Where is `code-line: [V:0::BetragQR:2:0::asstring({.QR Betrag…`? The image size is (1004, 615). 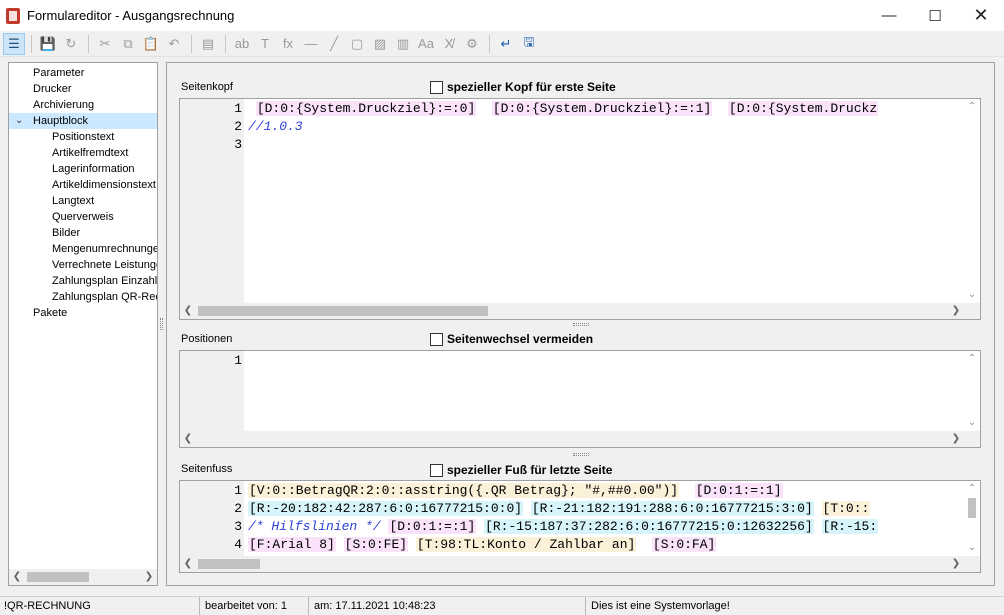
code-line: [V:0::BetragQR:2:0::asstring({.QR Betrag… is located at coordinates (515, 491).